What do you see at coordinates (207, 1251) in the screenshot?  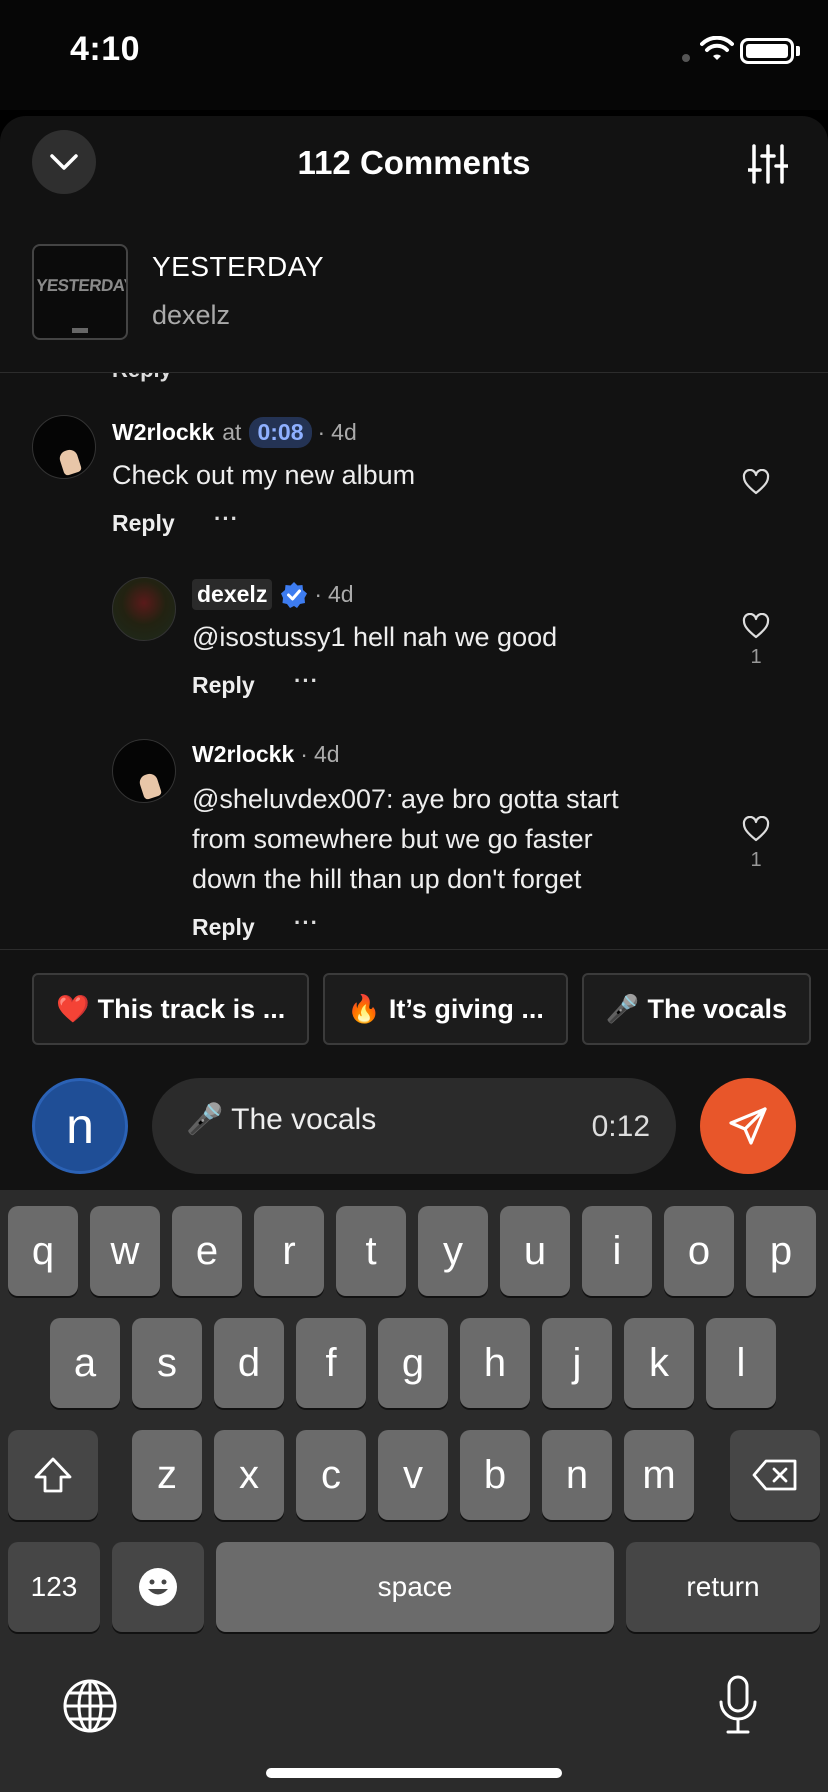 I see `key-e: e` at bounding box center [207, 1251].